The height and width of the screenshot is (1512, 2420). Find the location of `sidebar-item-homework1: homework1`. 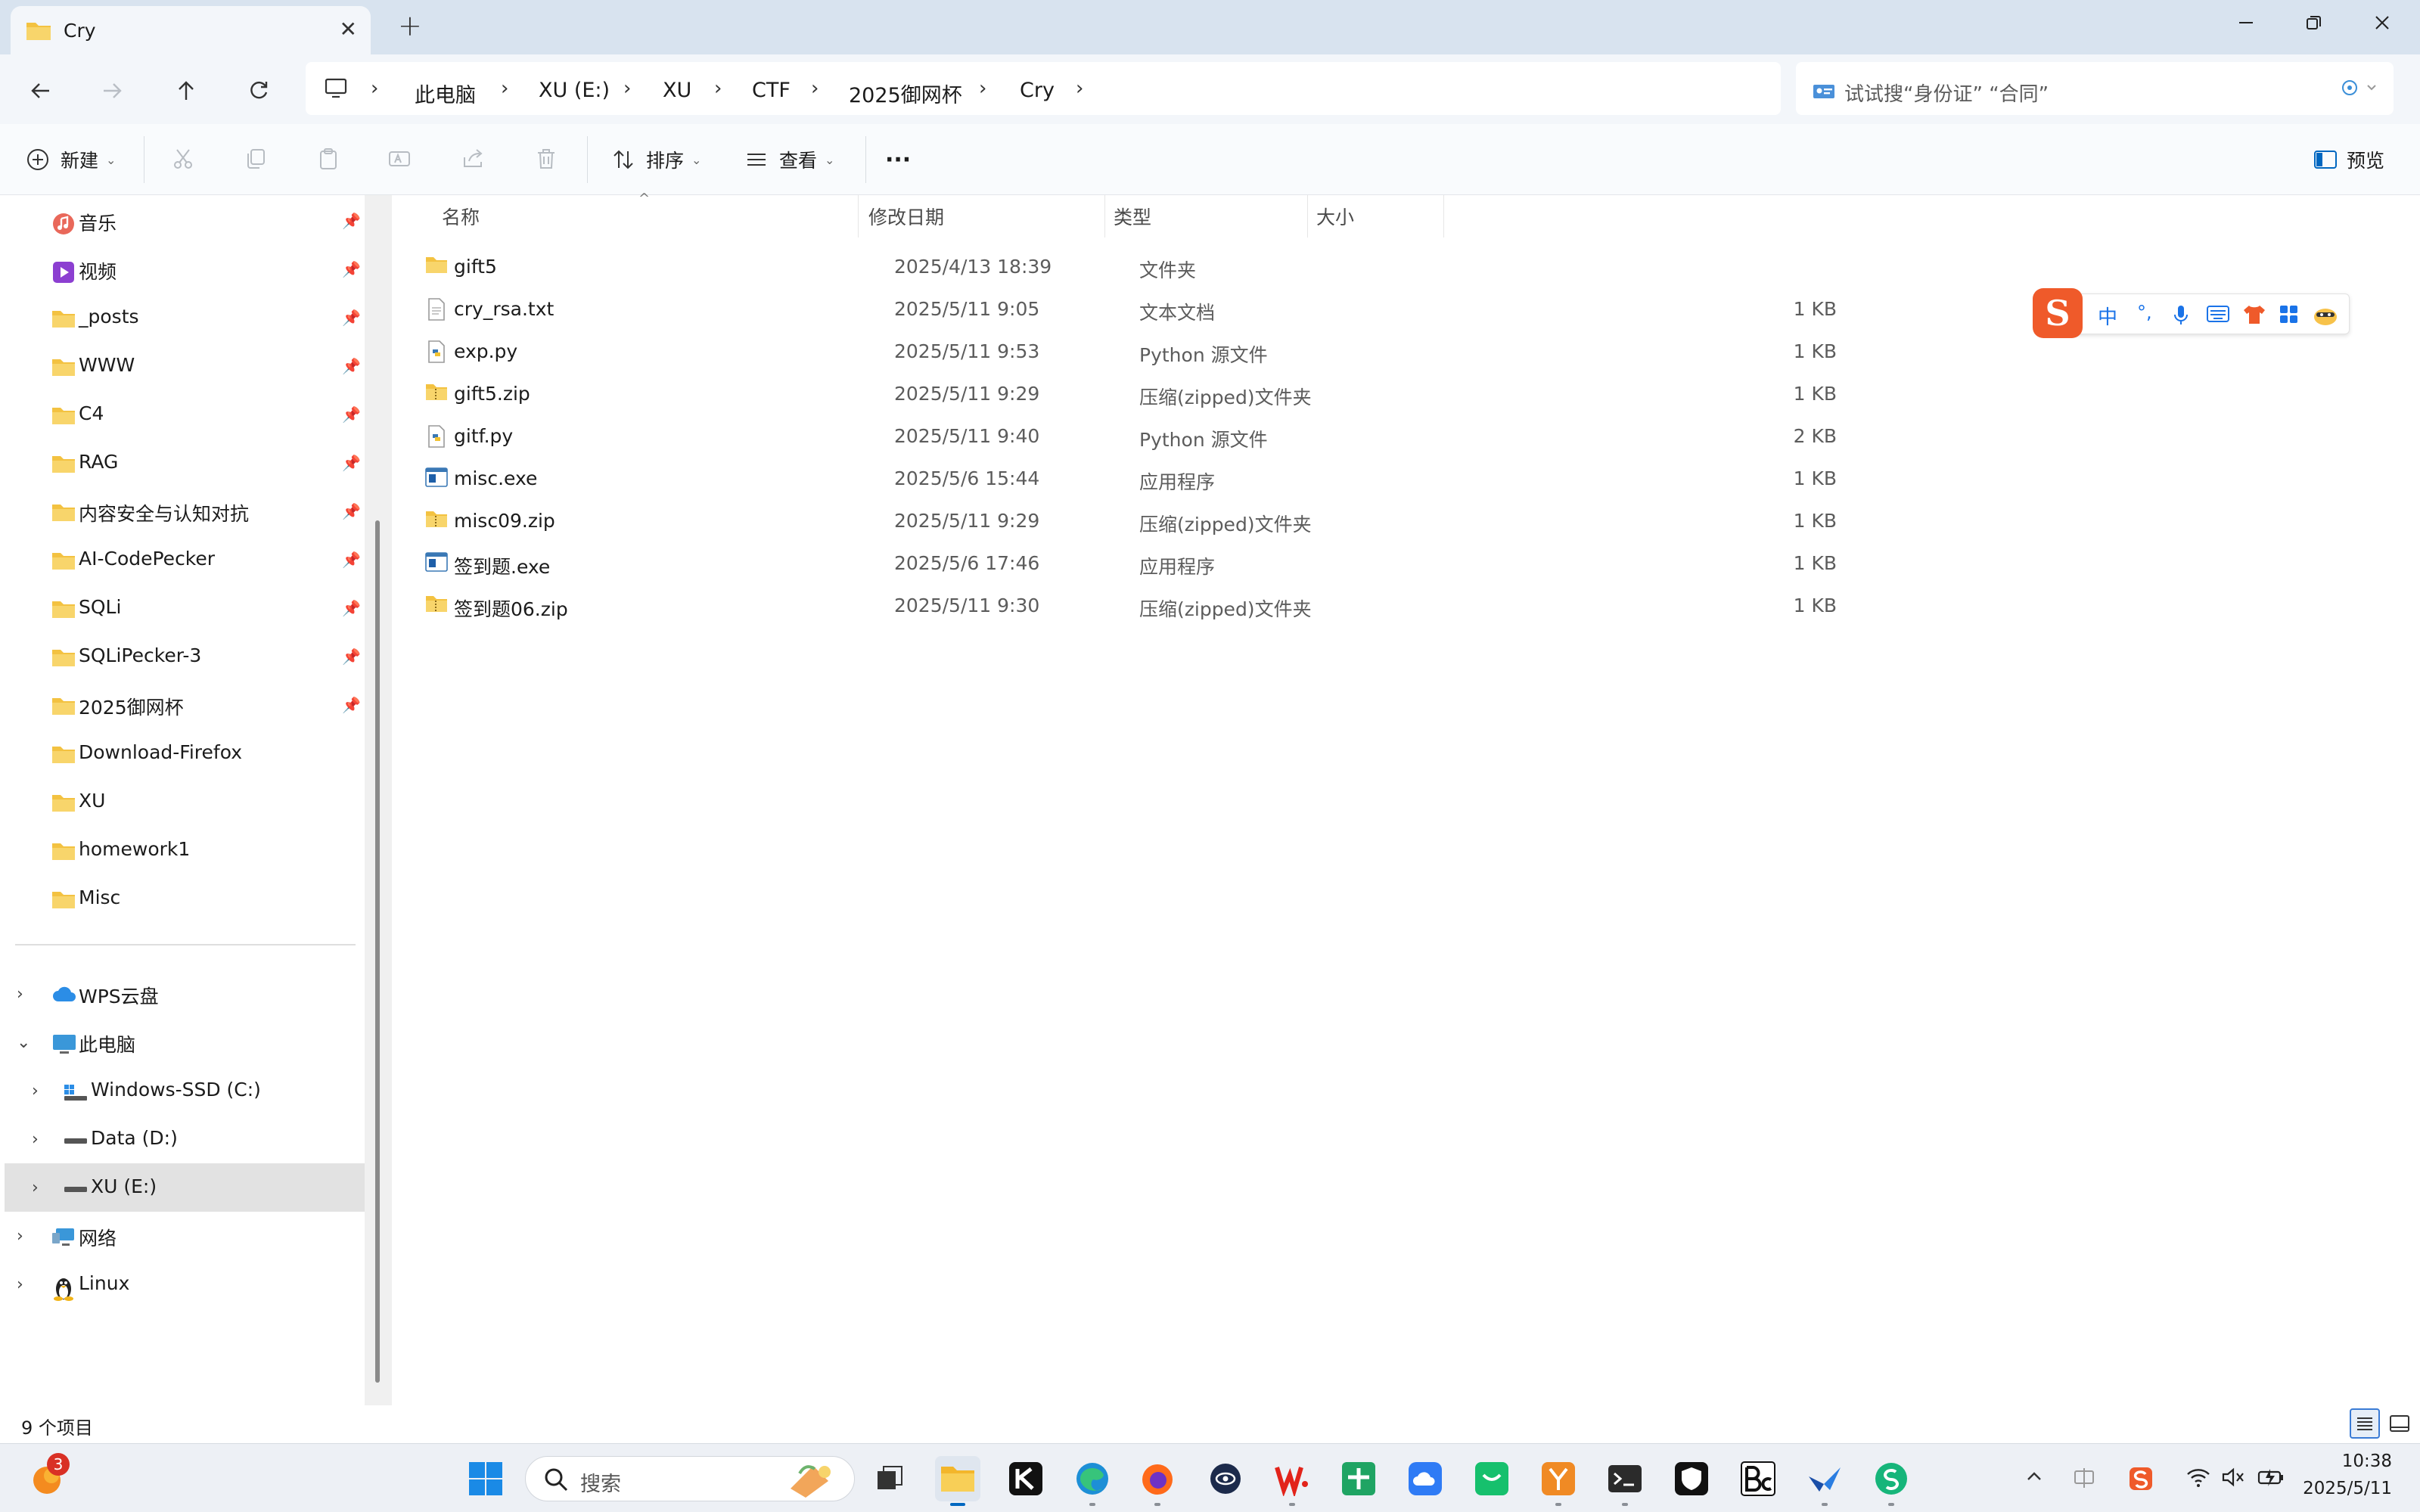

sidebar-item-homework1: homework1 is located at coordinates (186, 850).